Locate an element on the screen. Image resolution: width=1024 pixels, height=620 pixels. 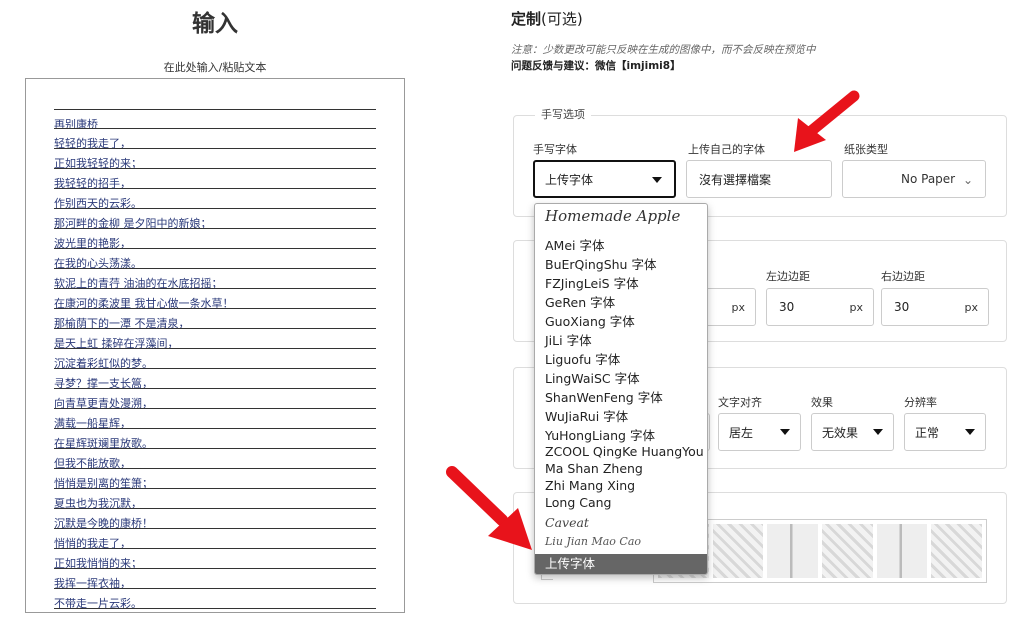
right-margin-value: 30 is located at coordinates (902, 307).